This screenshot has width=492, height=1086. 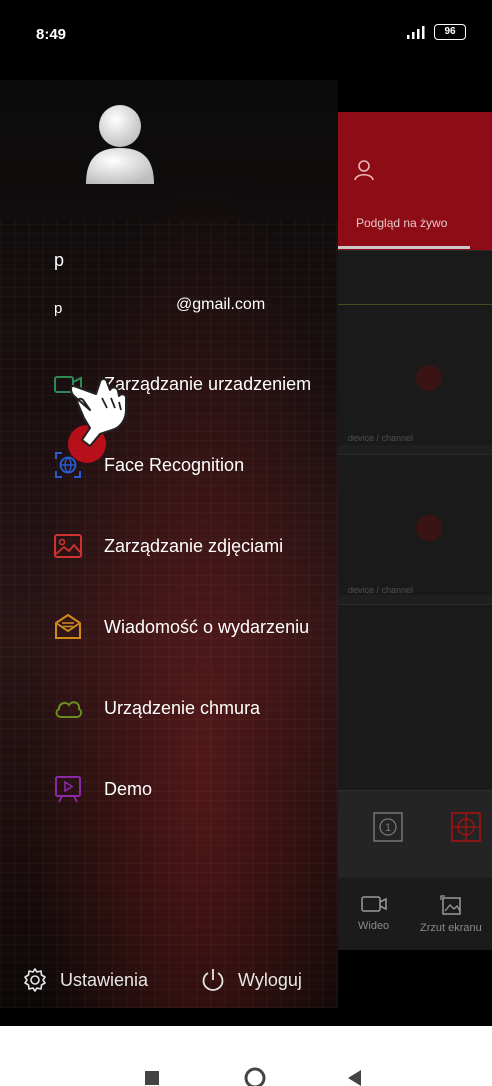 I want to click on empty-cell, so click(x=415, y=697).